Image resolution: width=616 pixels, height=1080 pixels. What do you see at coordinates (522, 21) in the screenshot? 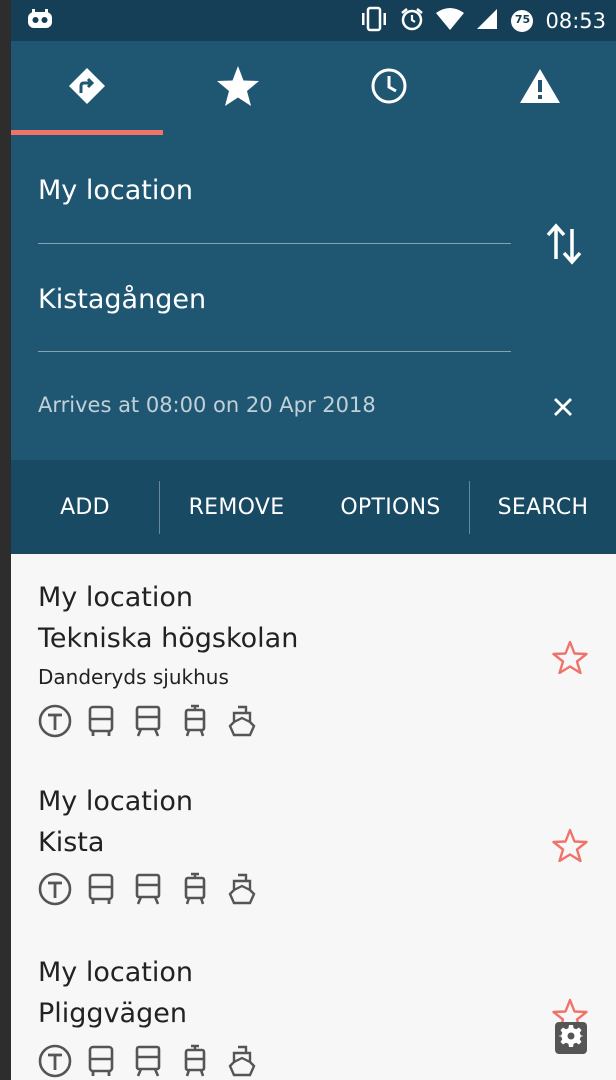
I see `battery-icon: 75` at bounding box center [522, 21].